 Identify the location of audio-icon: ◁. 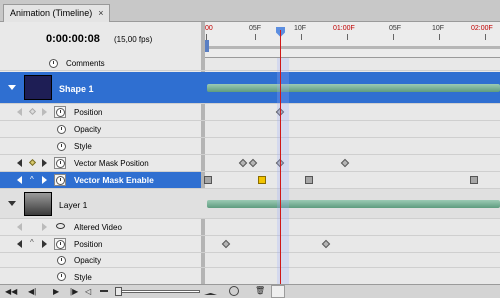
(88, 292).